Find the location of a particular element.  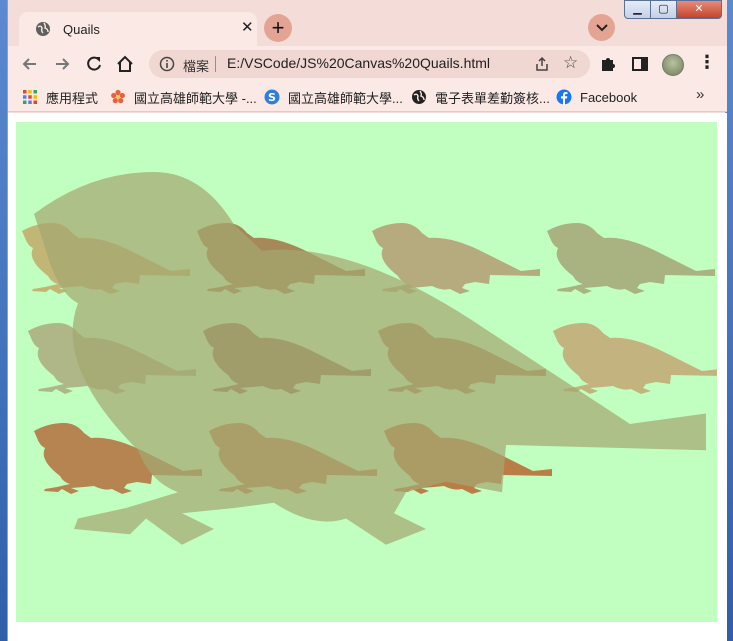

nknu-flower-icon is located at coordinates (118, 96).